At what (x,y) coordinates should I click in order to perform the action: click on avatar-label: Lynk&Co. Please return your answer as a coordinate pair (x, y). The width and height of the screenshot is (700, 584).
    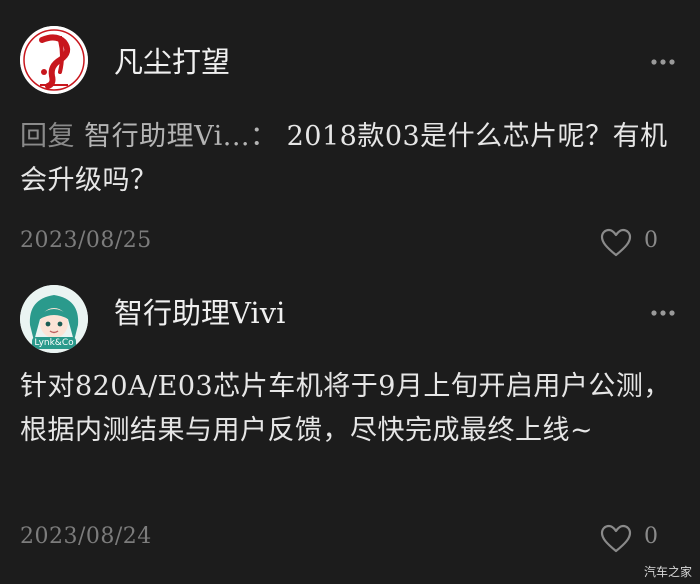
    Looking at the image, I should click on (54, 343).